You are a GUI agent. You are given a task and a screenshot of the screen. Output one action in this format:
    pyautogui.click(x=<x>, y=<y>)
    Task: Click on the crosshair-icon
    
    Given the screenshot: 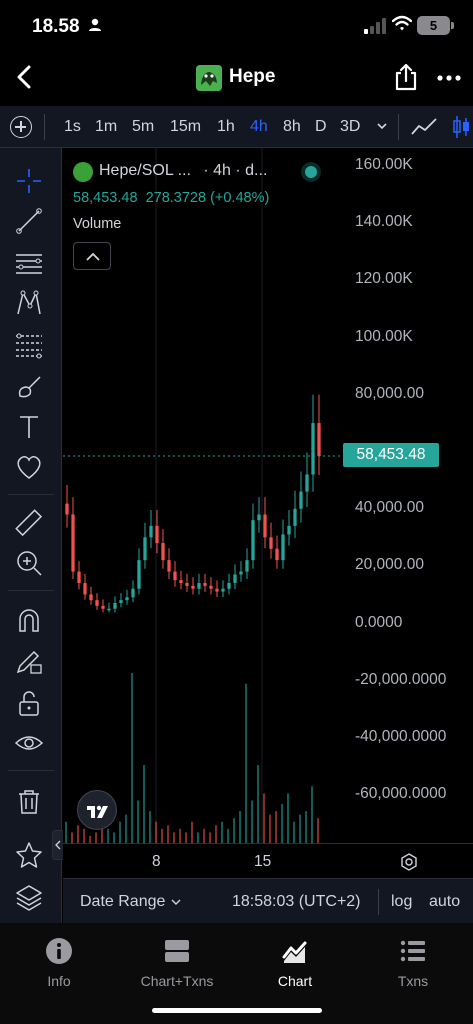 What is the action you would take?
    pyautogui.click(x=29, y=181)
    